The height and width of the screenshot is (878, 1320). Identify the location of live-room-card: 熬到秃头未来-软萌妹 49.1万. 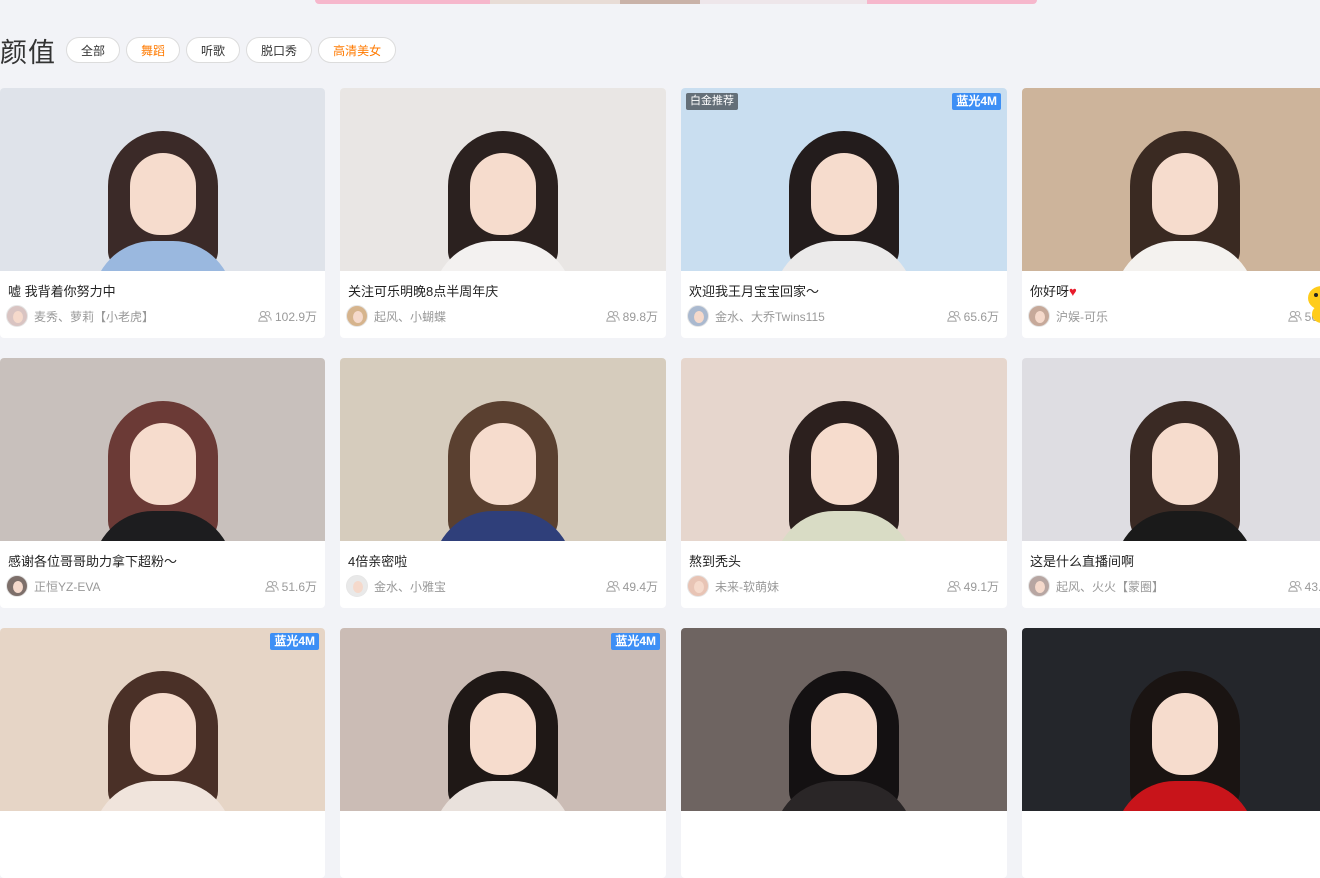
(844, 483).